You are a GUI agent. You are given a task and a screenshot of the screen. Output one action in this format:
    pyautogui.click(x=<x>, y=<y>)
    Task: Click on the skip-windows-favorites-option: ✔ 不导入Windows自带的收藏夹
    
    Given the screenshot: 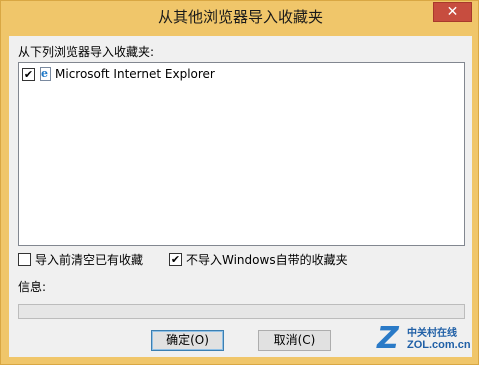 What is the action you would take?
    pyautogui.click(x=258, y=259)
    